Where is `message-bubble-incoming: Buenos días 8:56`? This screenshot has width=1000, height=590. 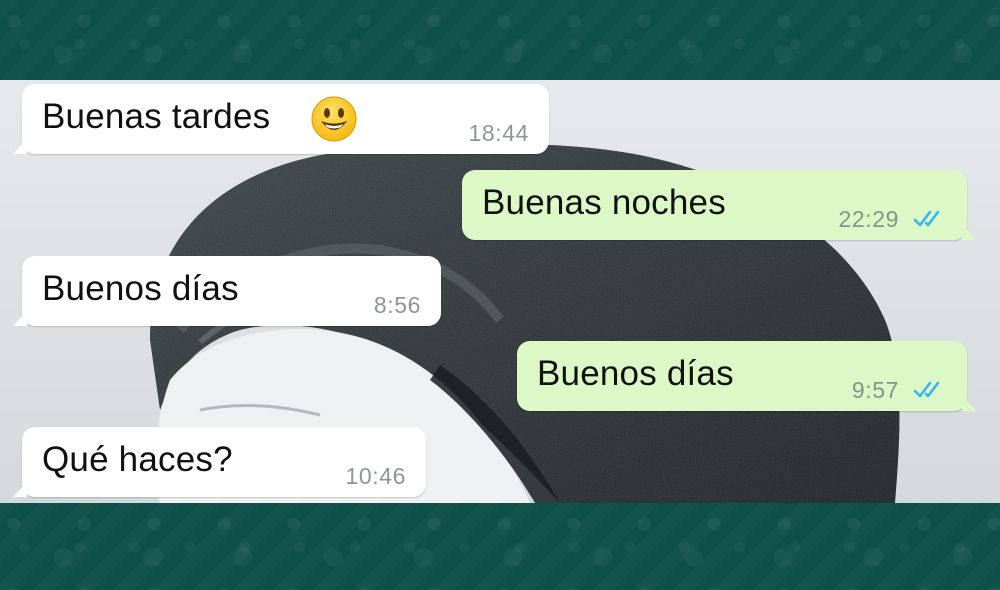 message-bubble-incoming: Buenos días 8:56 is located at coordinates (227, 291).